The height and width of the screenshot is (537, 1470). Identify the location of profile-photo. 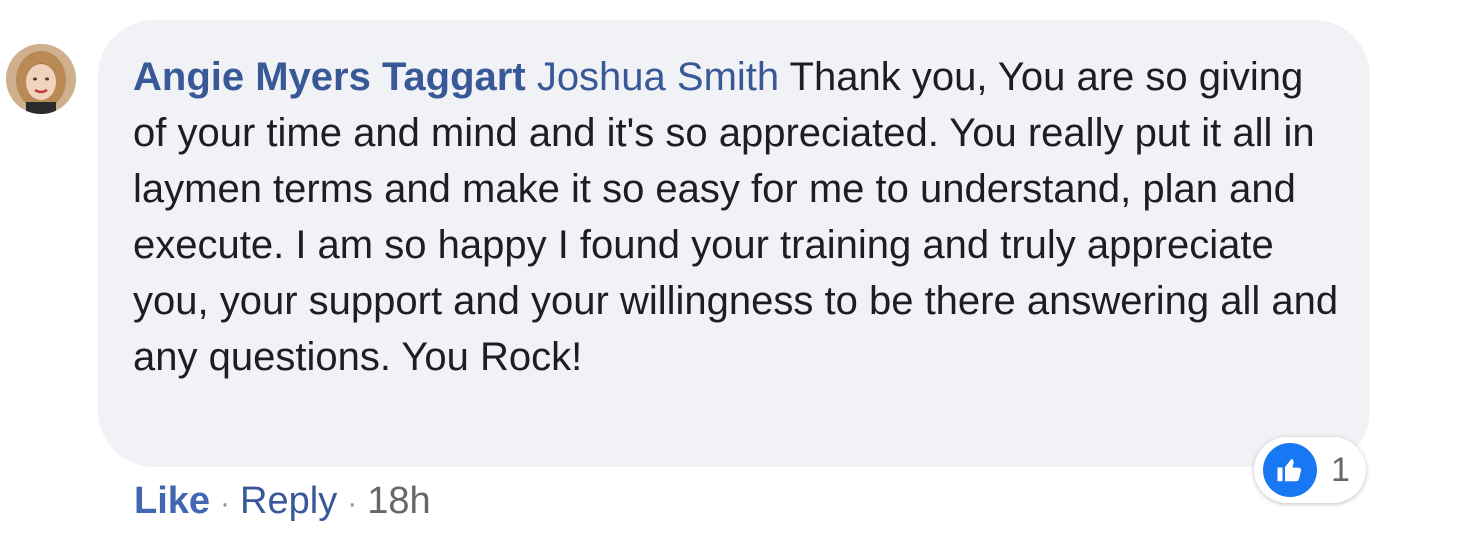
(41, 79).